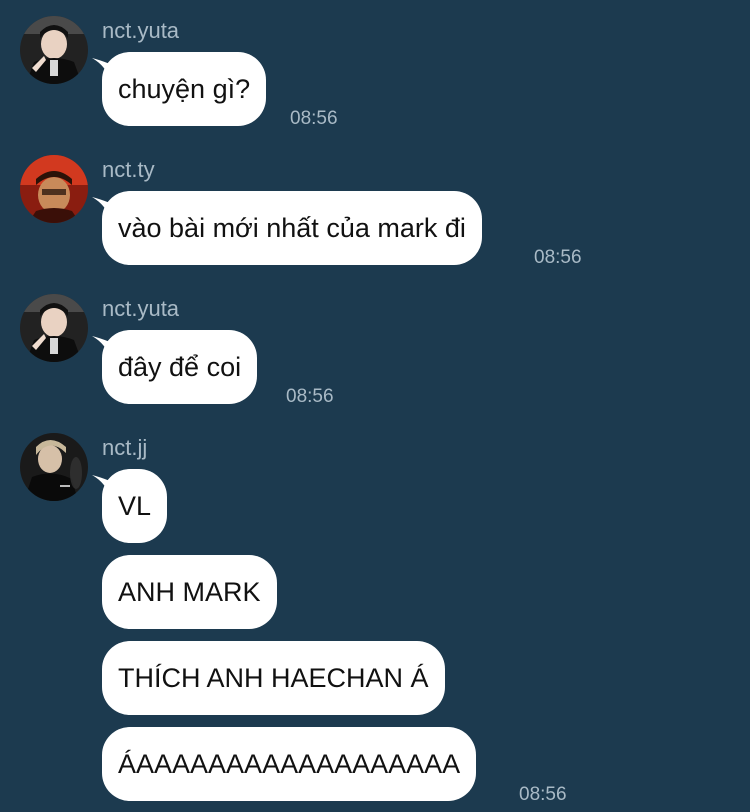 The height and width of the screenshot is (812, 750). Describe the element at coordinates (125, 447) in the screenshot. I see `sender-name: nct.jj` at that location.